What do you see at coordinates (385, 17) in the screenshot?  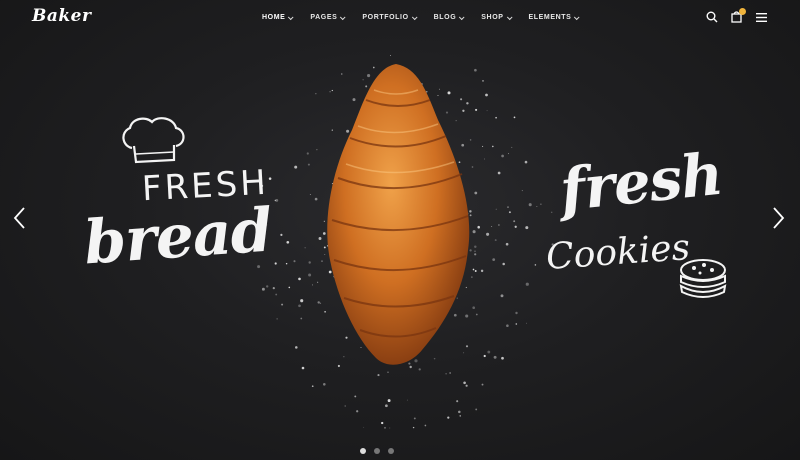 I see `nav-portfolio-label: PORTFOLIO` at bounding box center [385, 17].